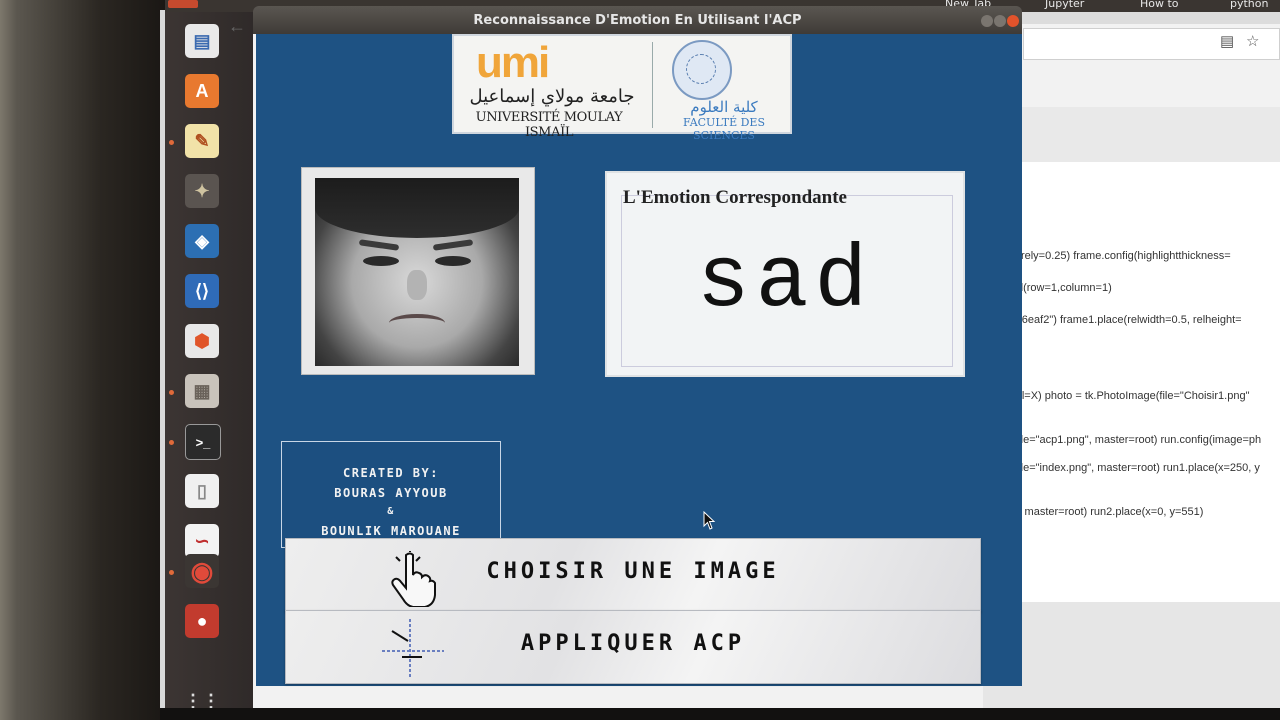 This screenshot has height=720, width=1280. I want to click on launcher-sidebar: ▤ A ✎ ✦ ◈ ⟨⟩ ⬢ ▦ >_ ▯ ∽ ◉ ● ⋮⋮, so click(209, 366).